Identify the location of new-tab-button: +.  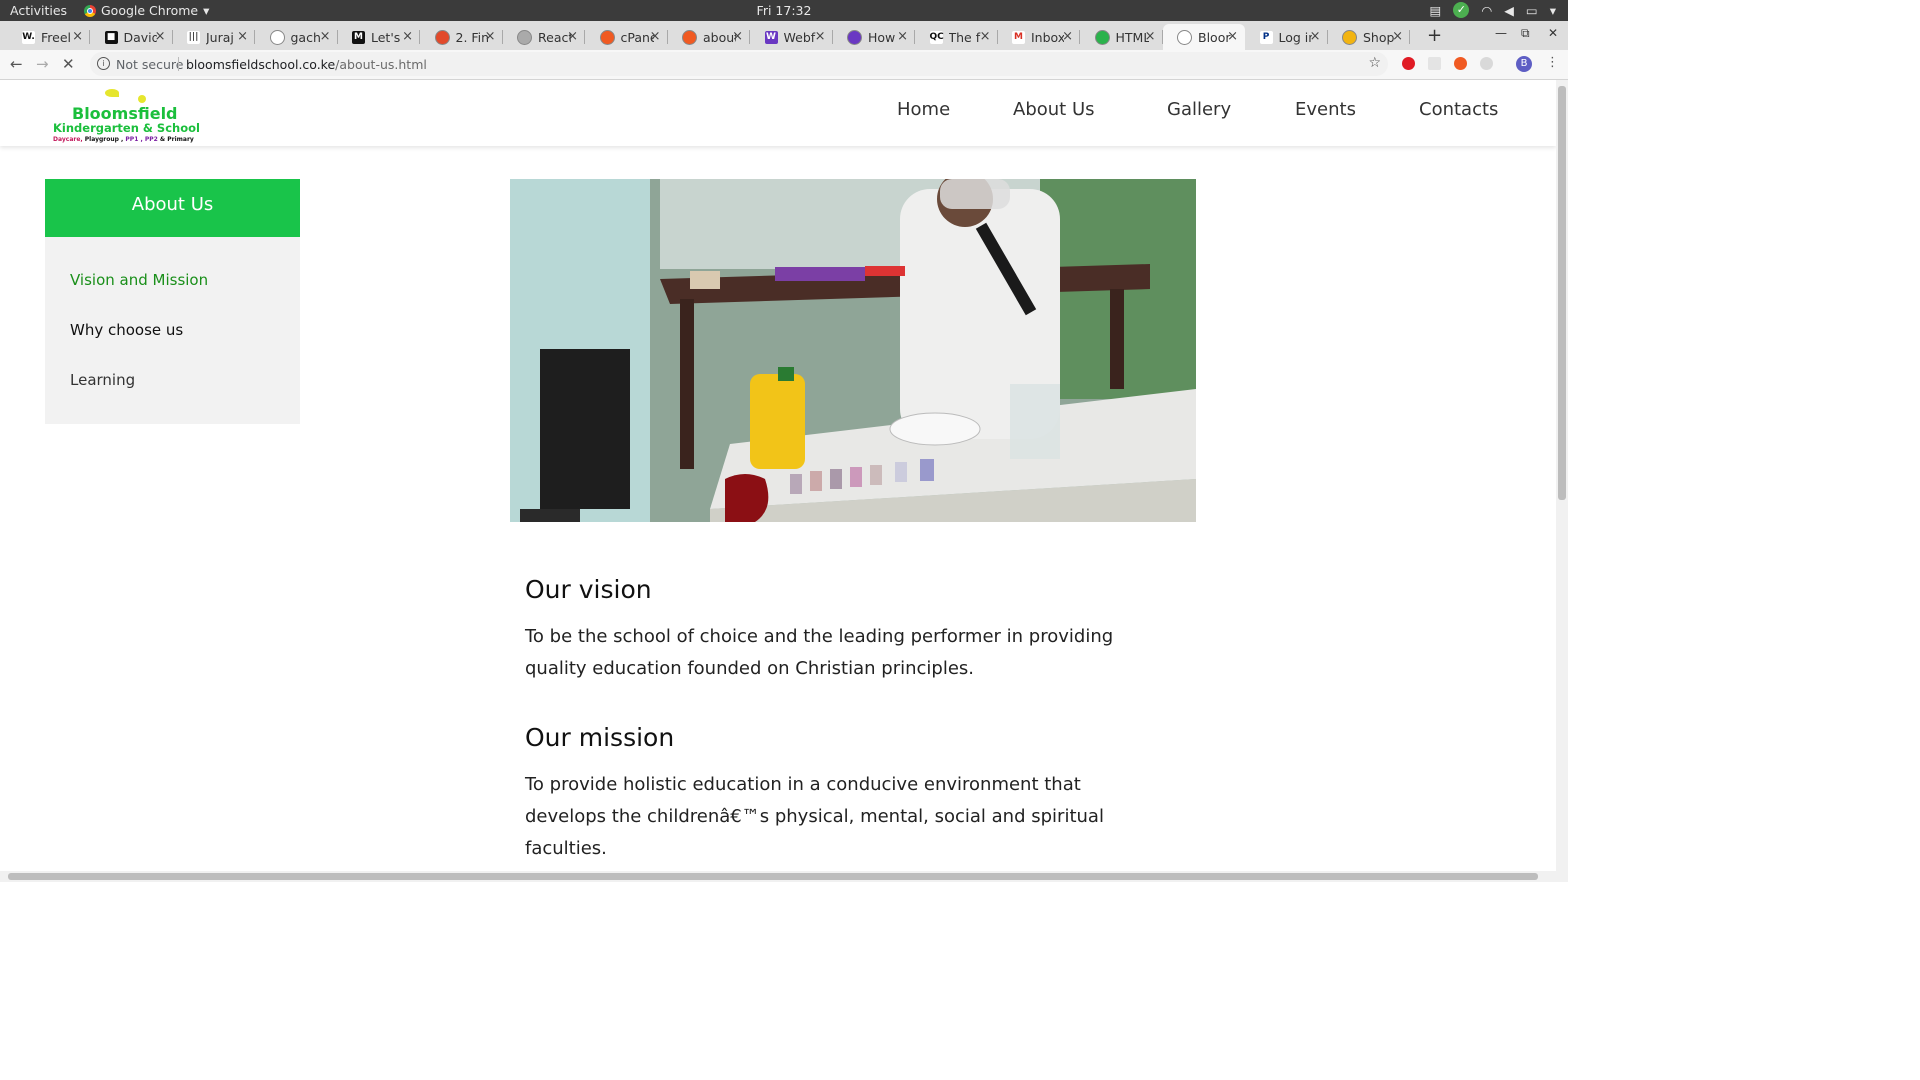
(1434, 35).